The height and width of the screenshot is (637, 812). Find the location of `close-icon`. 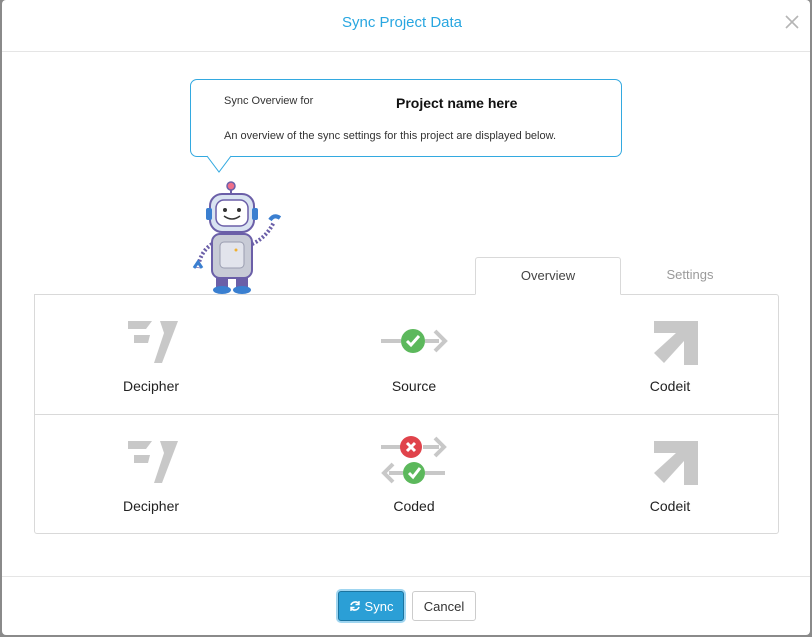

close-icon is located at coordinates (792, 22).